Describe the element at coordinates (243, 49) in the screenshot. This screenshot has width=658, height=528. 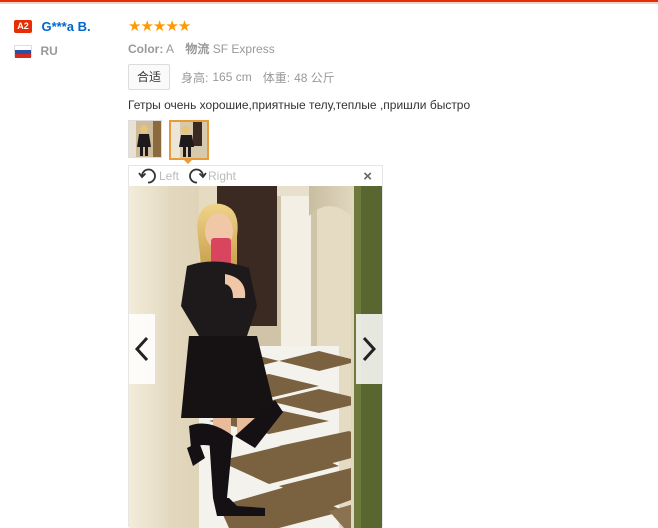
I see `shipping-value: SF Express` at that location.